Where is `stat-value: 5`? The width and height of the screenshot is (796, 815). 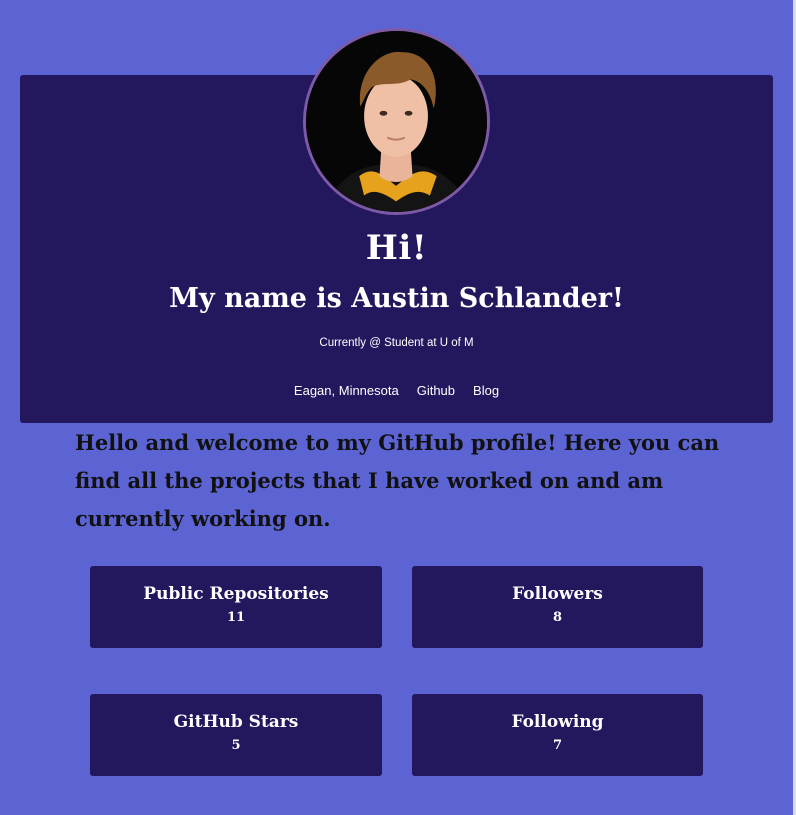
stat-value: 5 is located at coordinates (236, 745).